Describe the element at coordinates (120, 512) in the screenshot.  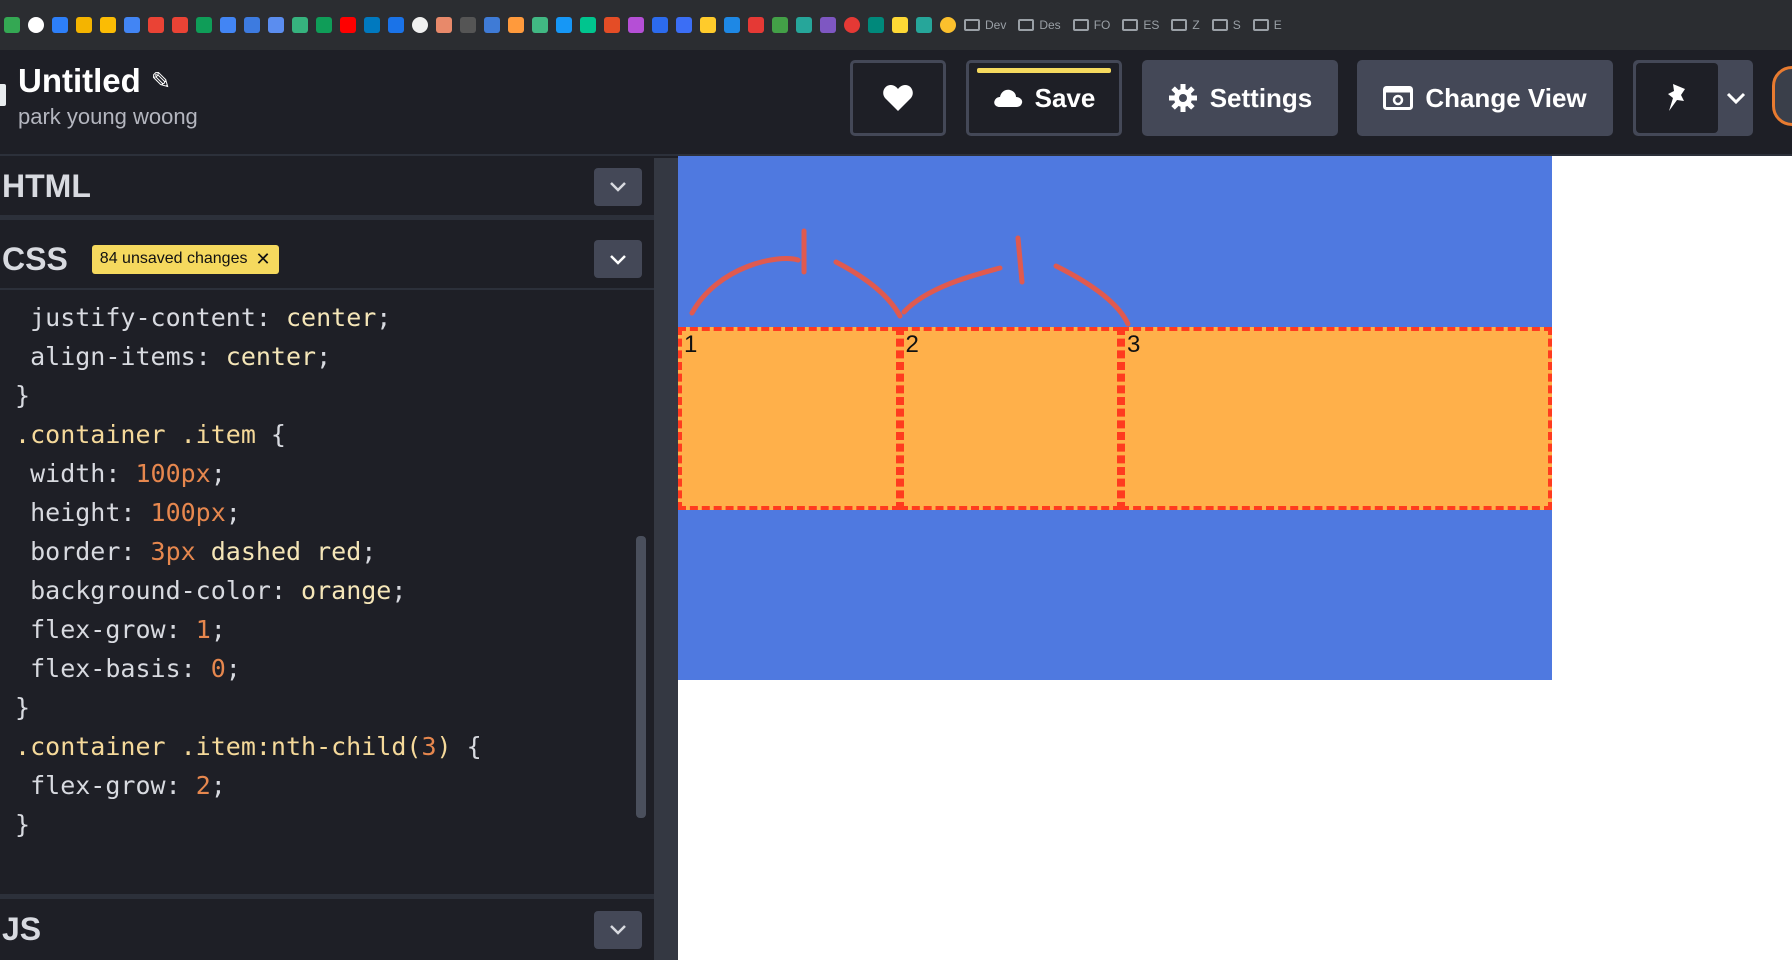
I see `code-line: height: 100px;` at that location.